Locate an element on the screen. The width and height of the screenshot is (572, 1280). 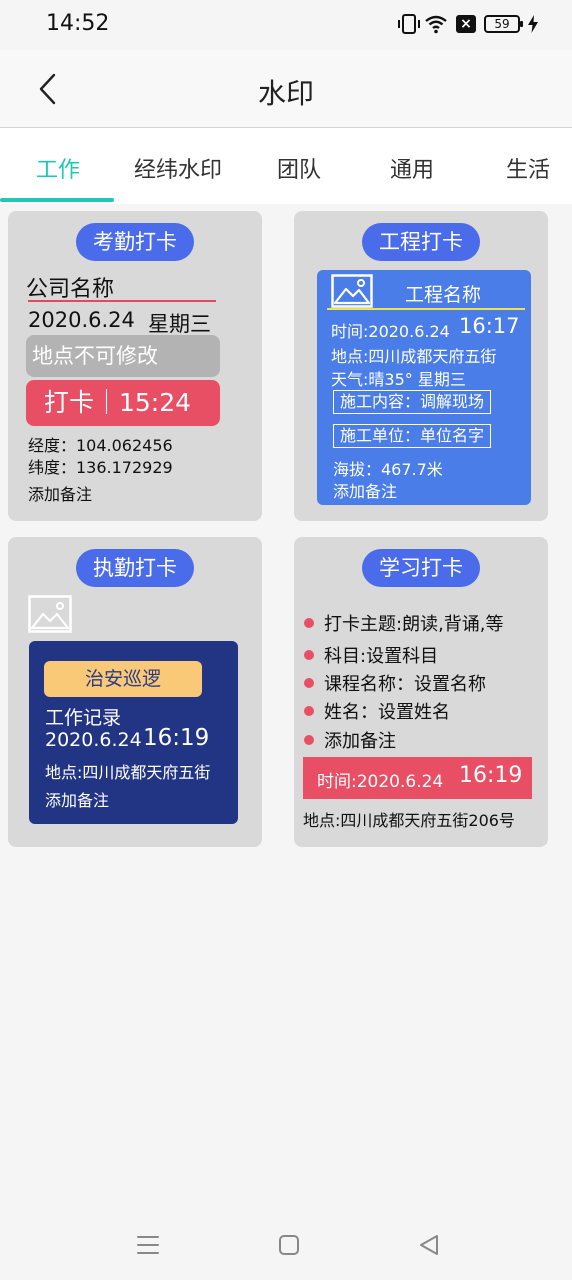
longitude-text: 经度：104.062456 is located at coordinates (100, 445).